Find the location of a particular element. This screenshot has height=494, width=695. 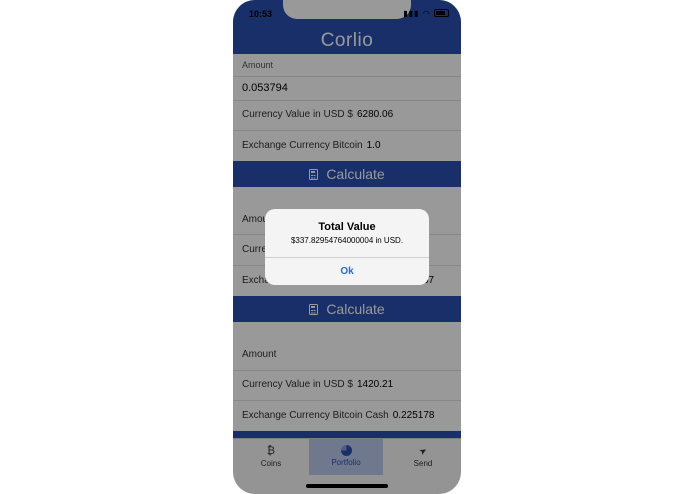

alert-message: $337.82954764000004 in USD. is located at coordinates (347, 240).